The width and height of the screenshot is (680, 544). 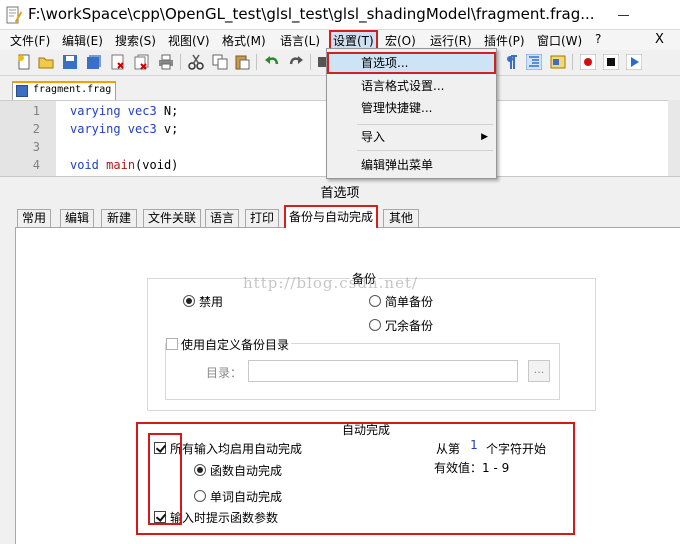 I want to click on autocomplete-highlight-box, so click(x=355, y=478).